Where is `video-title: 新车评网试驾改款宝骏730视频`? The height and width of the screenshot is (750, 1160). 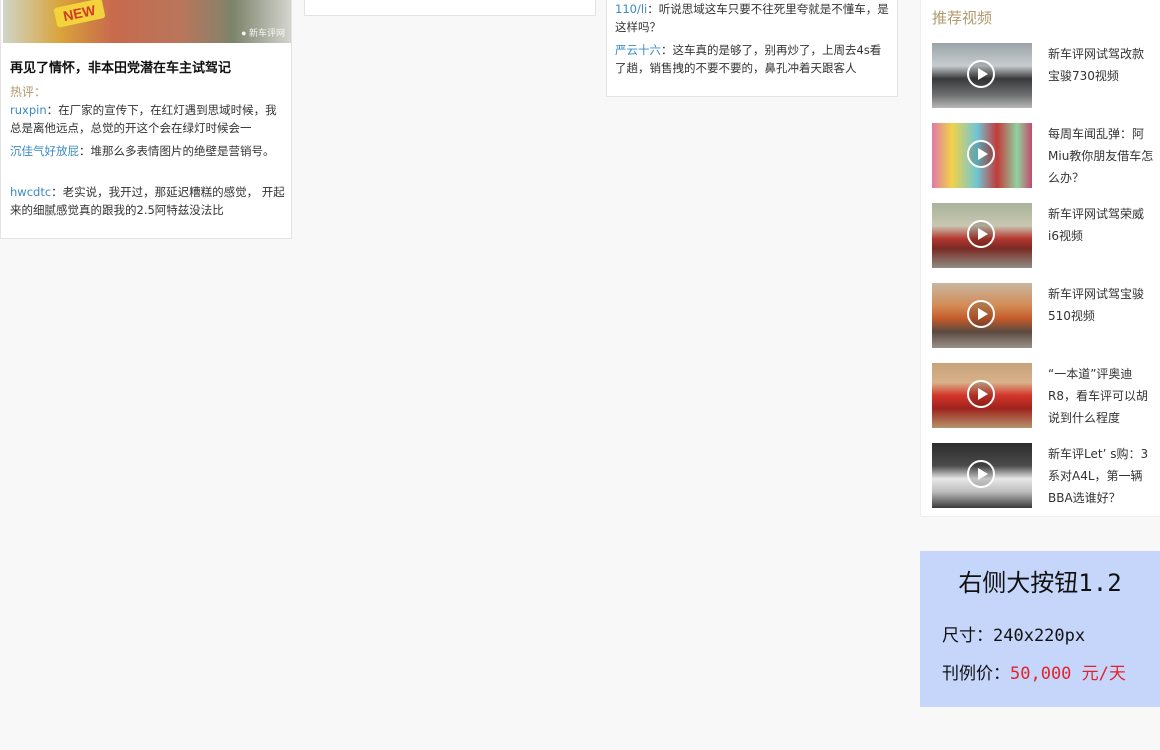 video-title: 新车评网试驾改款宝骏730视频 is located at coordinates (1101, 65).